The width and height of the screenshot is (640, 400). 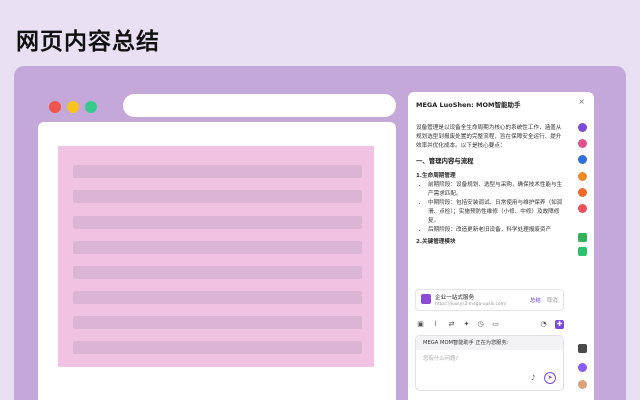 I want to click on input-toolbar: ▣ ⌇ ⇄ ✦ ◷ ▭ ◔ ✚, so click(x=489, y=326).